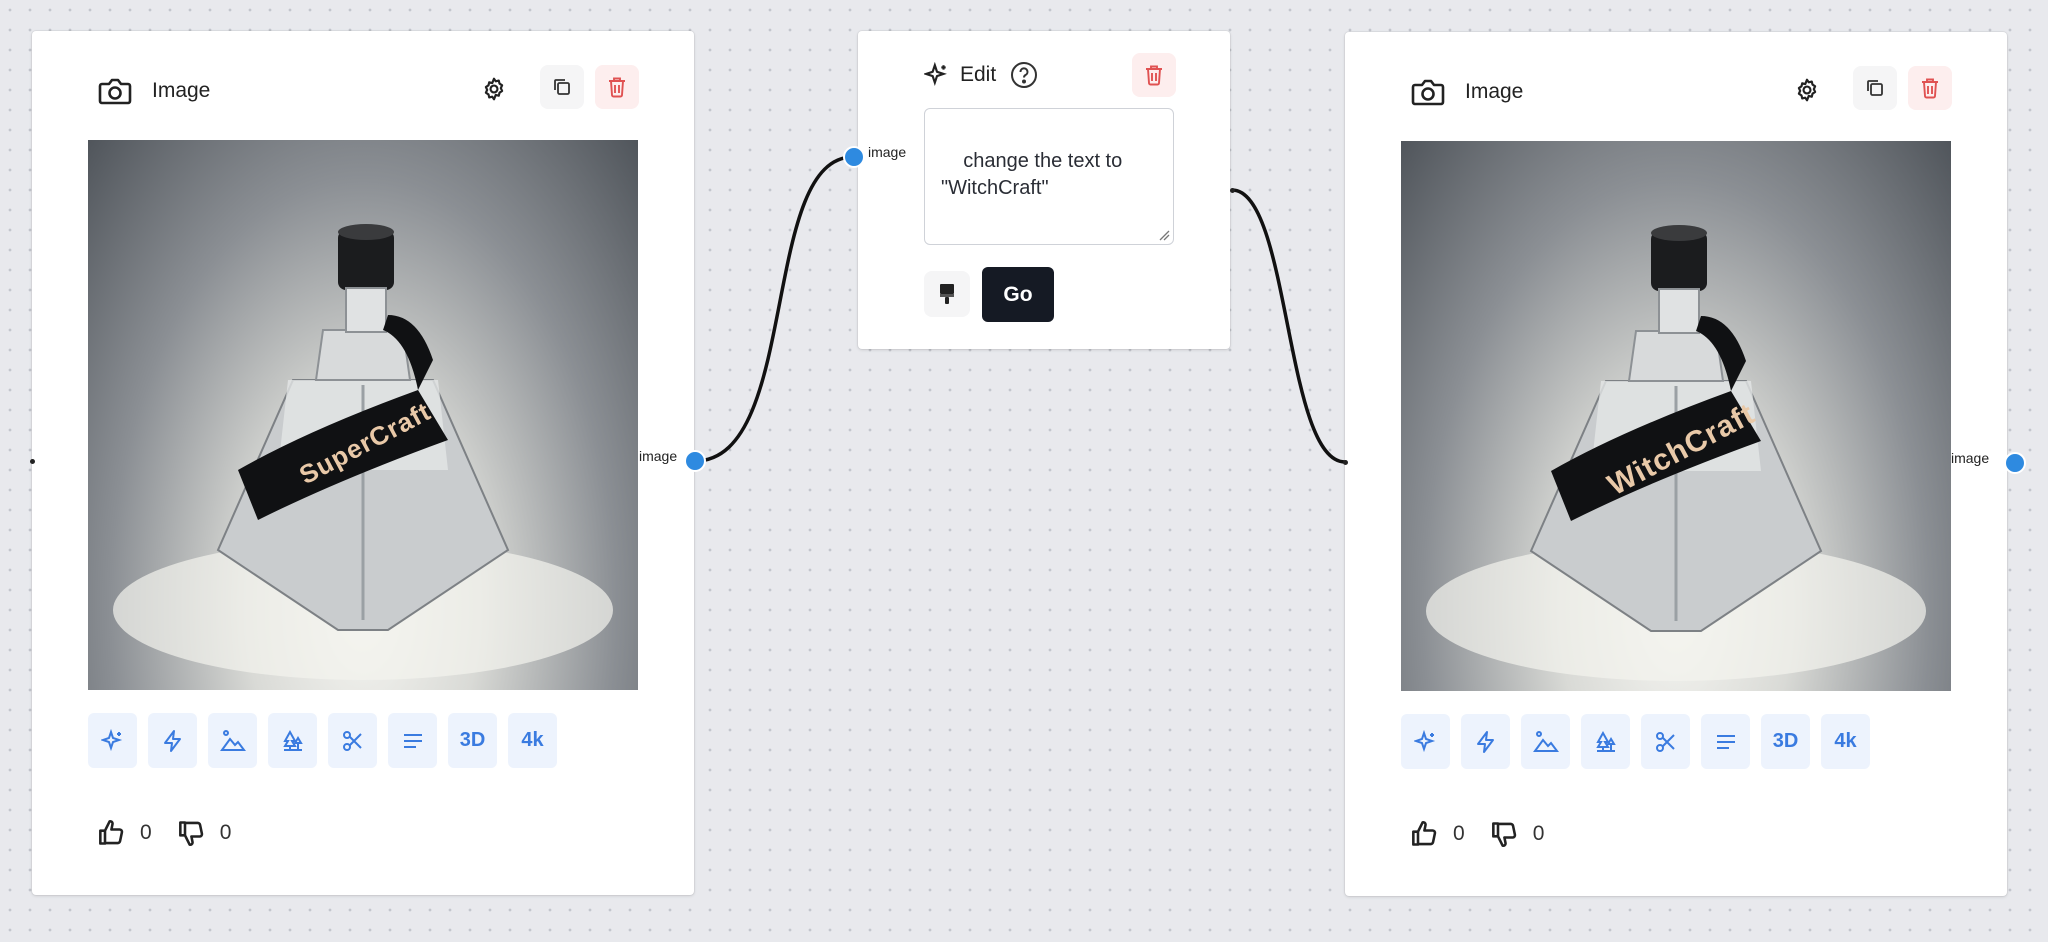 Image resolution: width=2048 pixels, height=942 pixels. Describe the element at coordinates (978, 74) in the screenshot. I see `node-title: Edit` at that location.